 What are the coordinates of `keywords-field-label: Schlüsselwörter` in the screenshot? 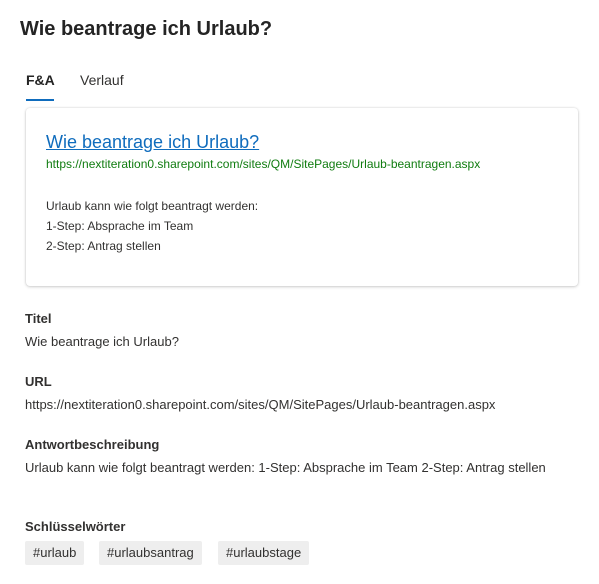 It's located at (75, 526).